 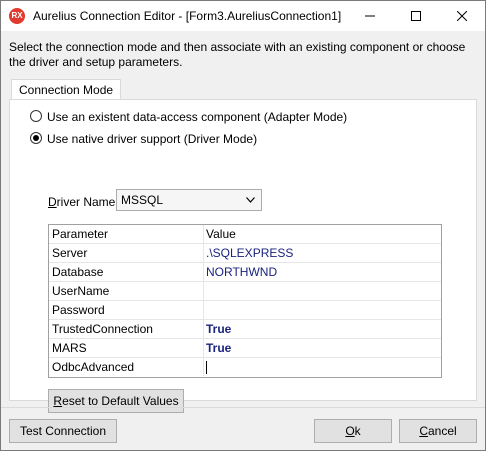 I want to click on maximize-icon, so click(x=416, y=16).